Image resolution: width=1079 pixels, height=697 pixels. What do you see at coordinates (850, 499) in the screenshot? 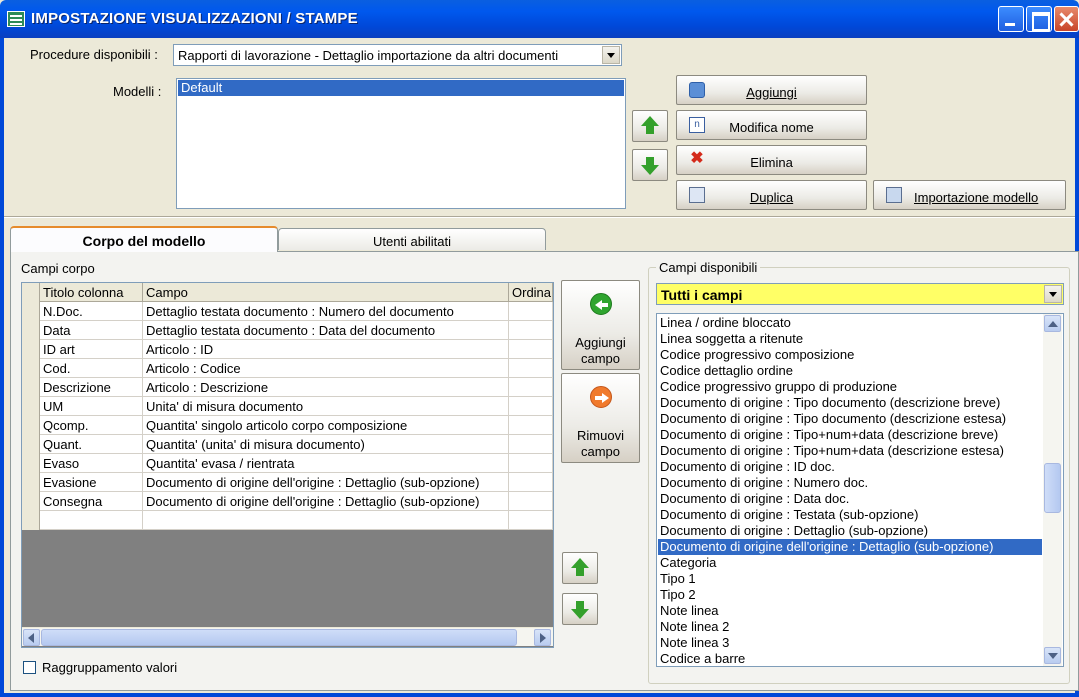
I see `list-item: Documento di origine : Data doc.` at bounding box center [850, 499].